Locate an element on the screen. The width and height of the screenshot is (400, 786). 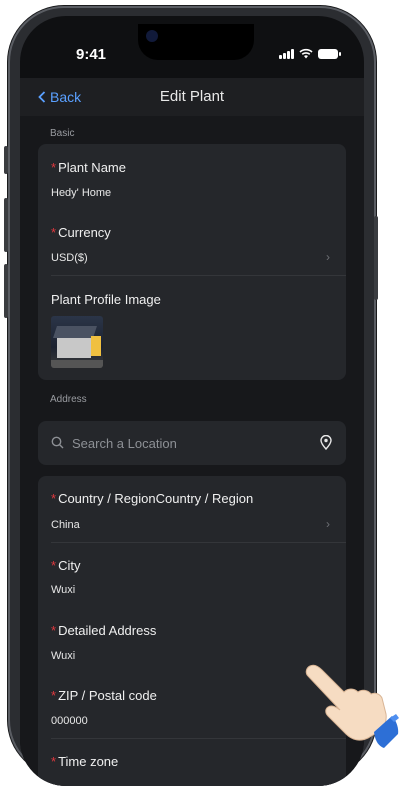
city-label: * City is located at coordinates (66, 565).